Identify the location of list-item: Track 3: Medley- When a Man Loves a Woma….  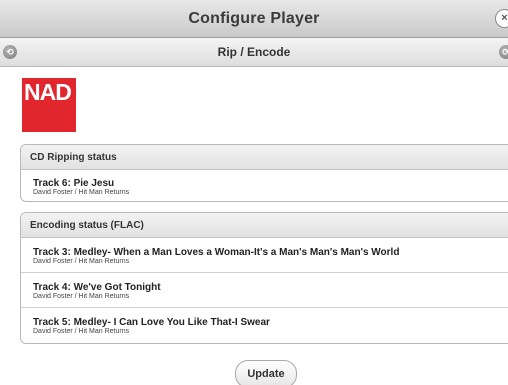
(264, 255).